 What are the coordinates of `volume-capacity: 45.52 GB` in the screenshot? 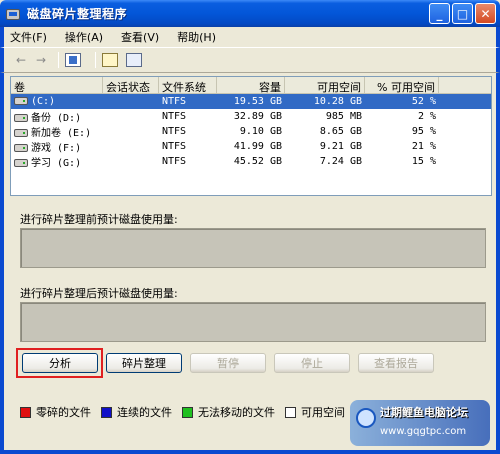 It's located at (257, 161).